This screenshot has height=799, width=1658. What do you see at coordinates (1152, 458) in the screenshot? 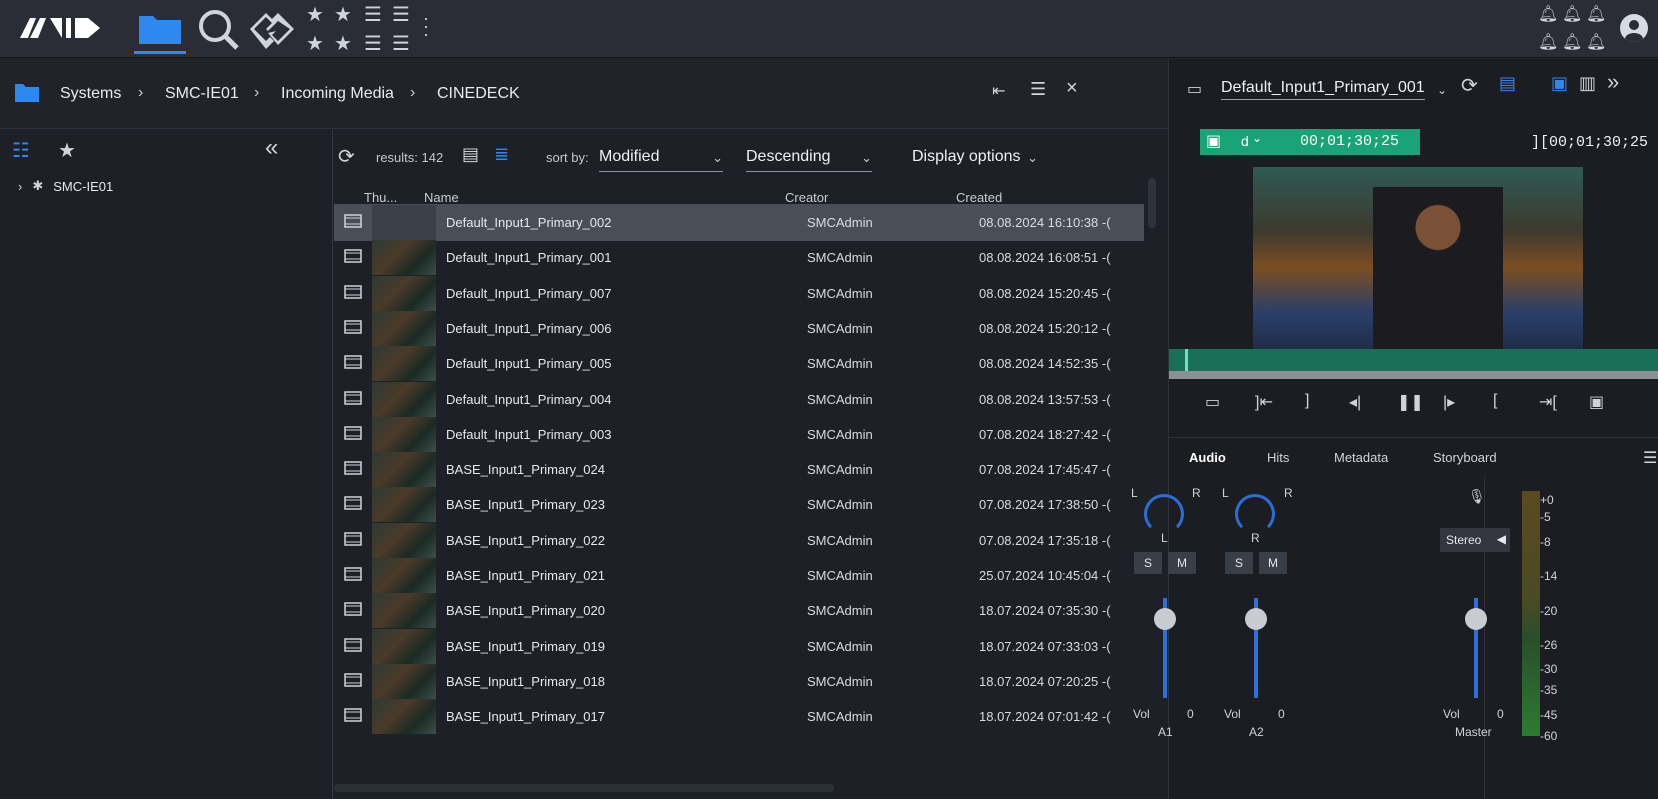
I see `vertical-scrollbar` at bounding box center [1152, 458].